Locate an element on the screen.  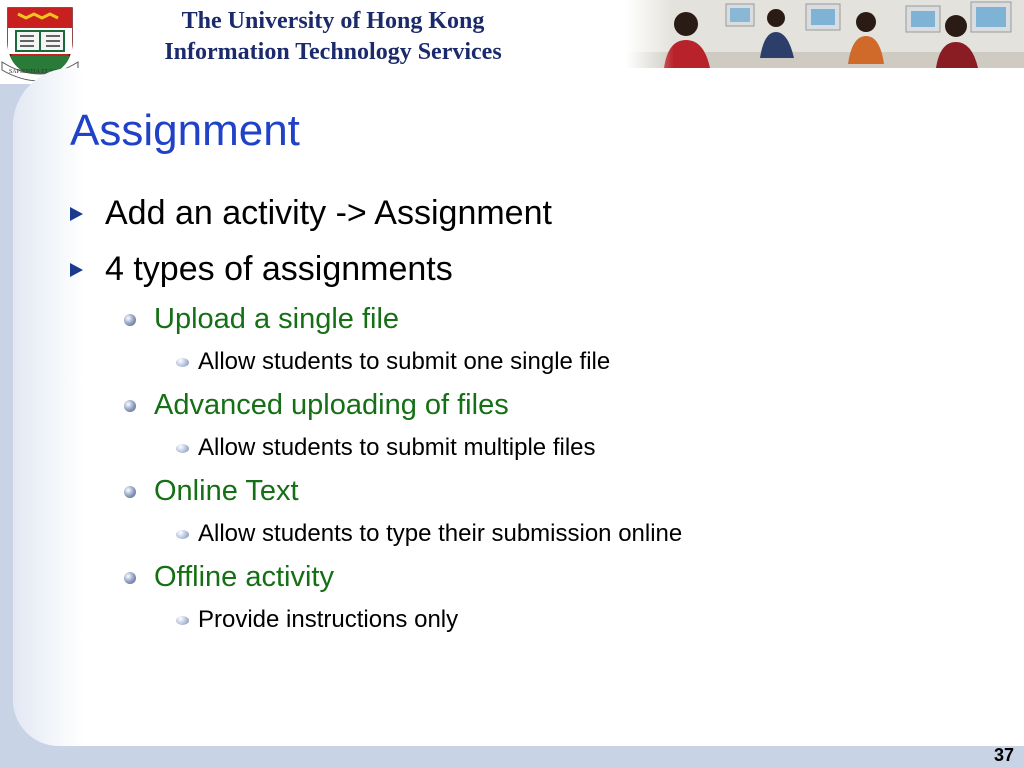
bullet-level2: Advanced uploading of files is located at coordinates (316, 405).